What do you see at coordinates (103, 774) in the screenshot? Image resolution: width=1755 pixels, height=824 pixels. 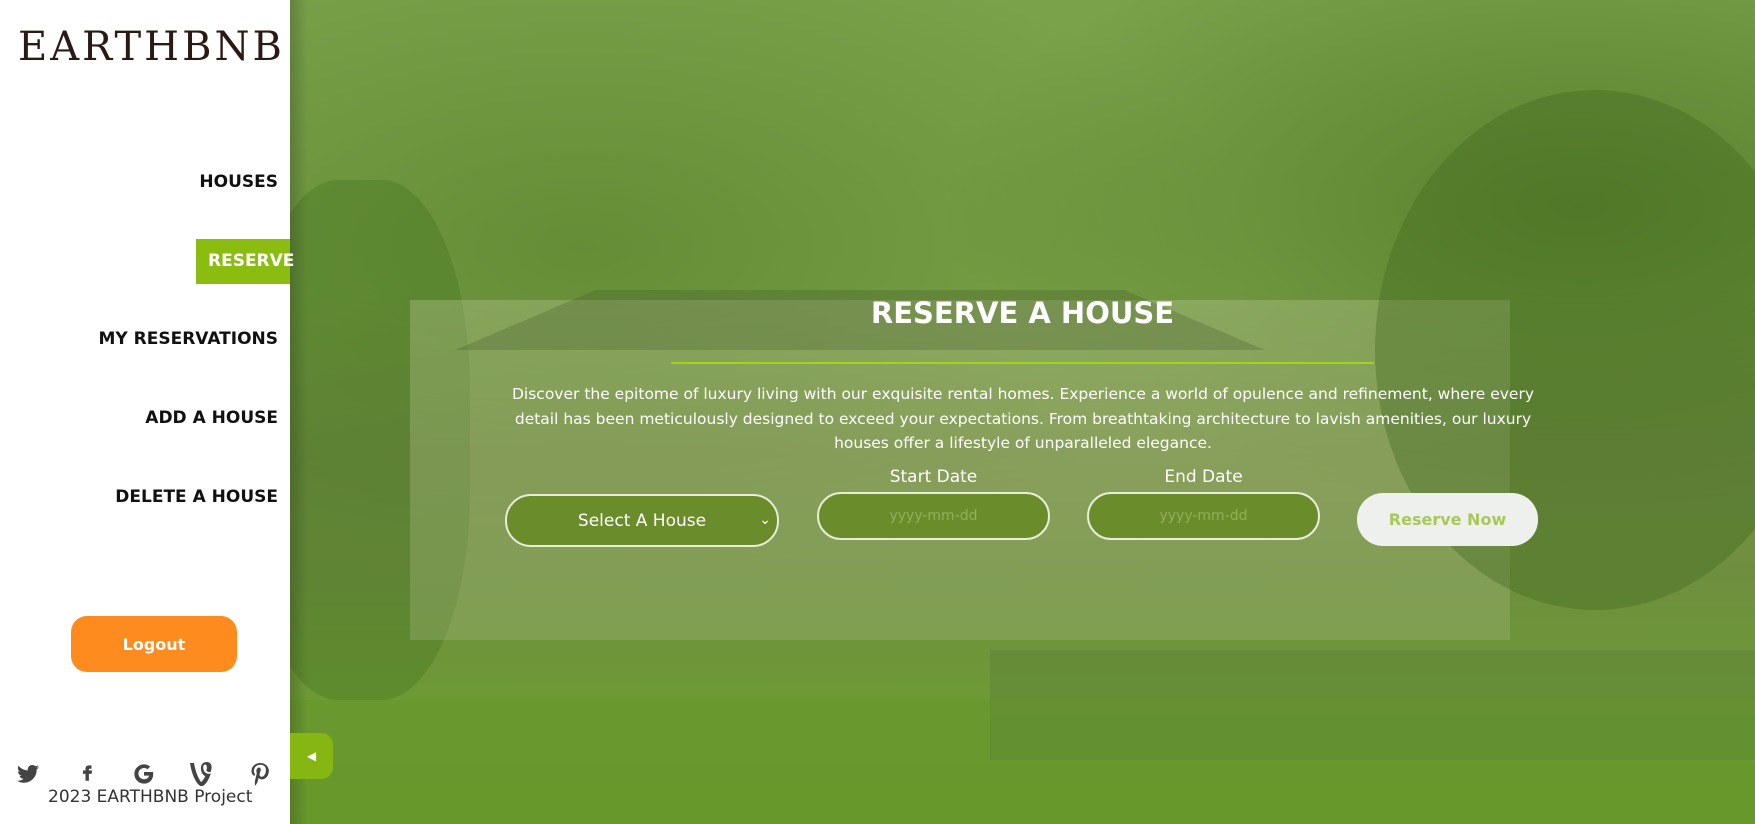 I see `facebook-icon` at bounding box center [103, 774].